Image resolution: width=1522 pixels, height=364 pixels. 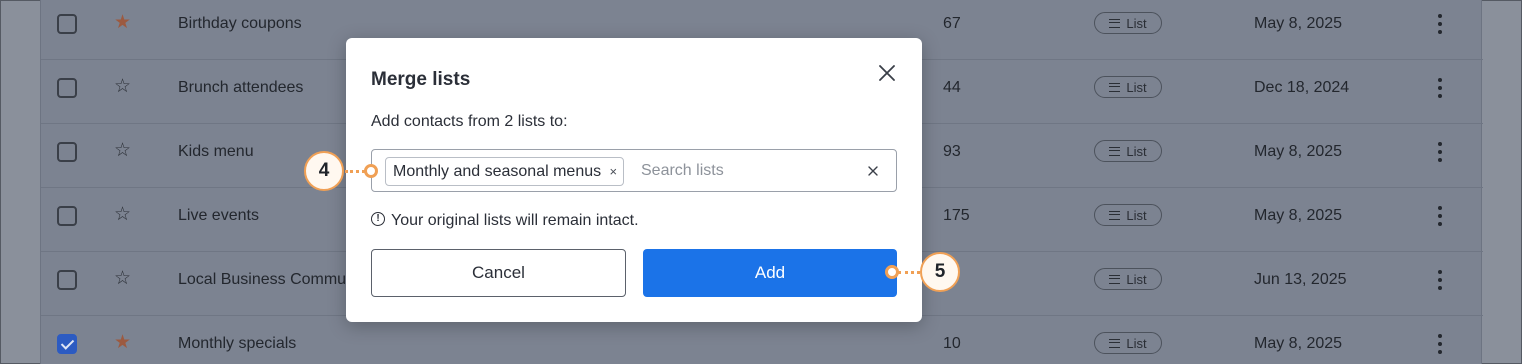 What do you see at coordinates (498, 273) in the screenshot?
I see `cancel-button: Cancel` at bounding box center [498, 273].